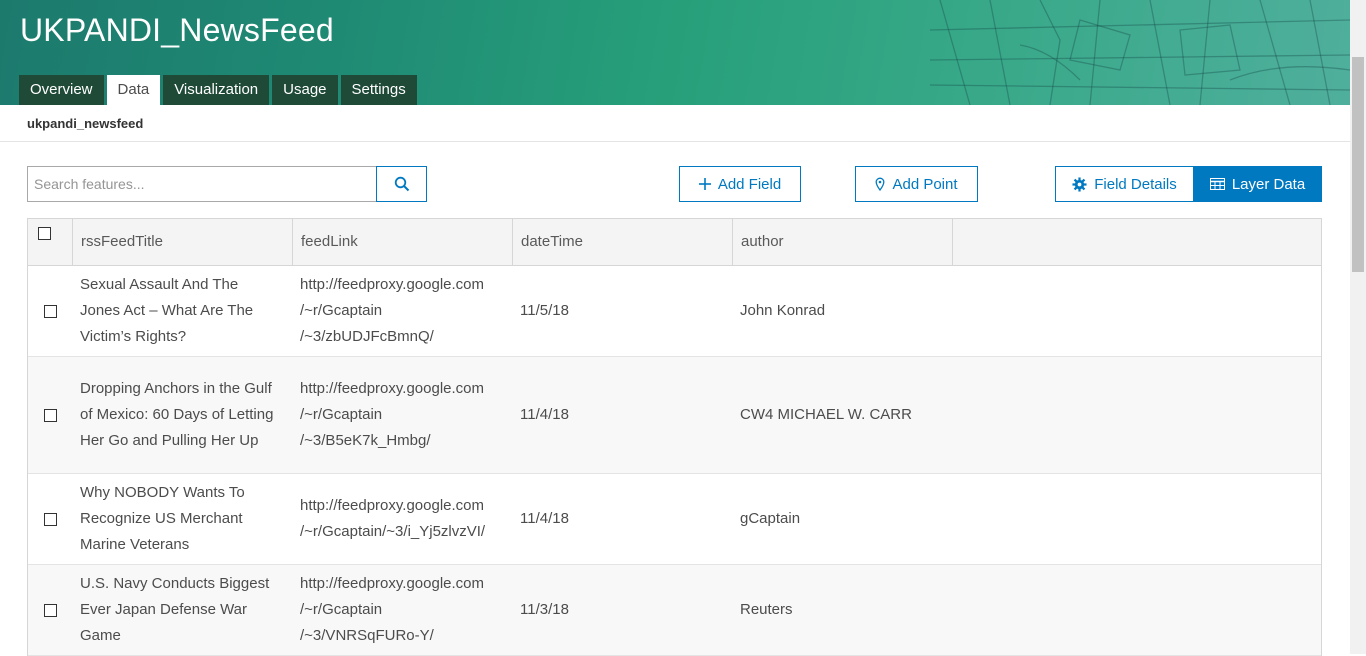  What do you see at coordinates (925, 184) in the screenshot?
I see `add-point-label: Add Point` at bounding box center [925, 184].